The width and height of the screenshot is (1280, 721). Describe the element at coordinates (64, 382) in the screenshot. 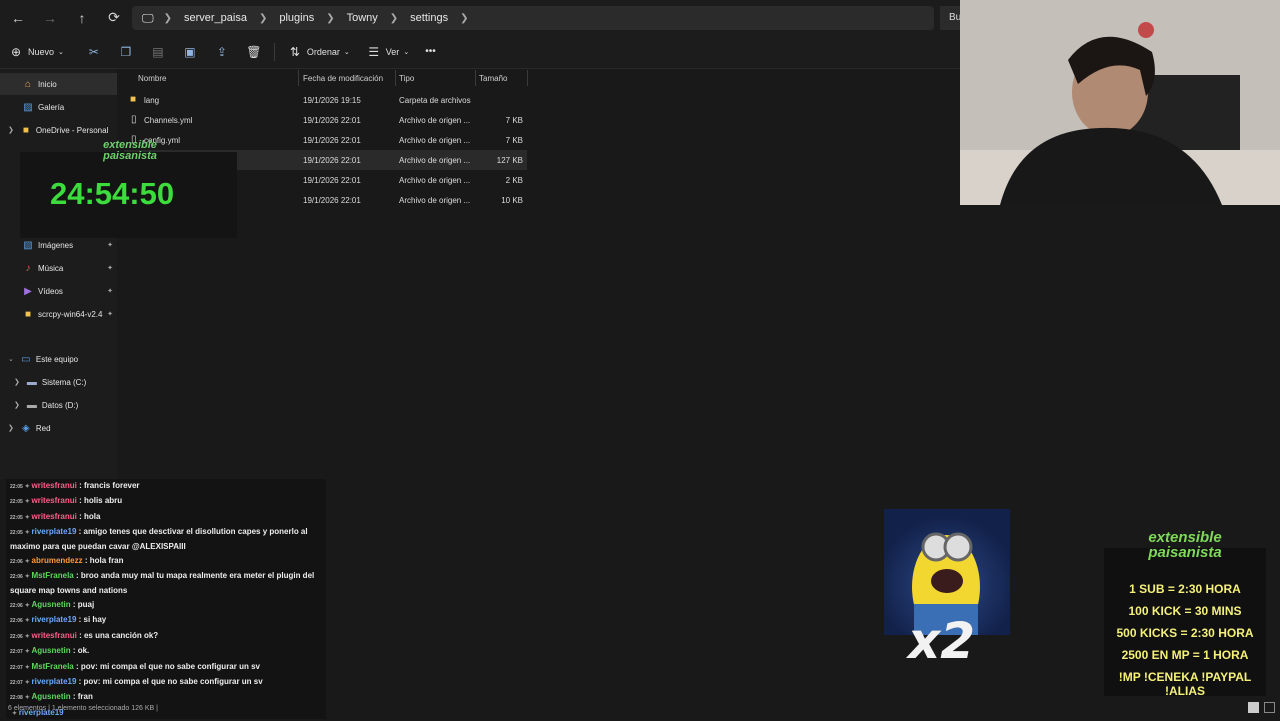

I see `sidebar-item-label: Sistema (C:)` at that location.